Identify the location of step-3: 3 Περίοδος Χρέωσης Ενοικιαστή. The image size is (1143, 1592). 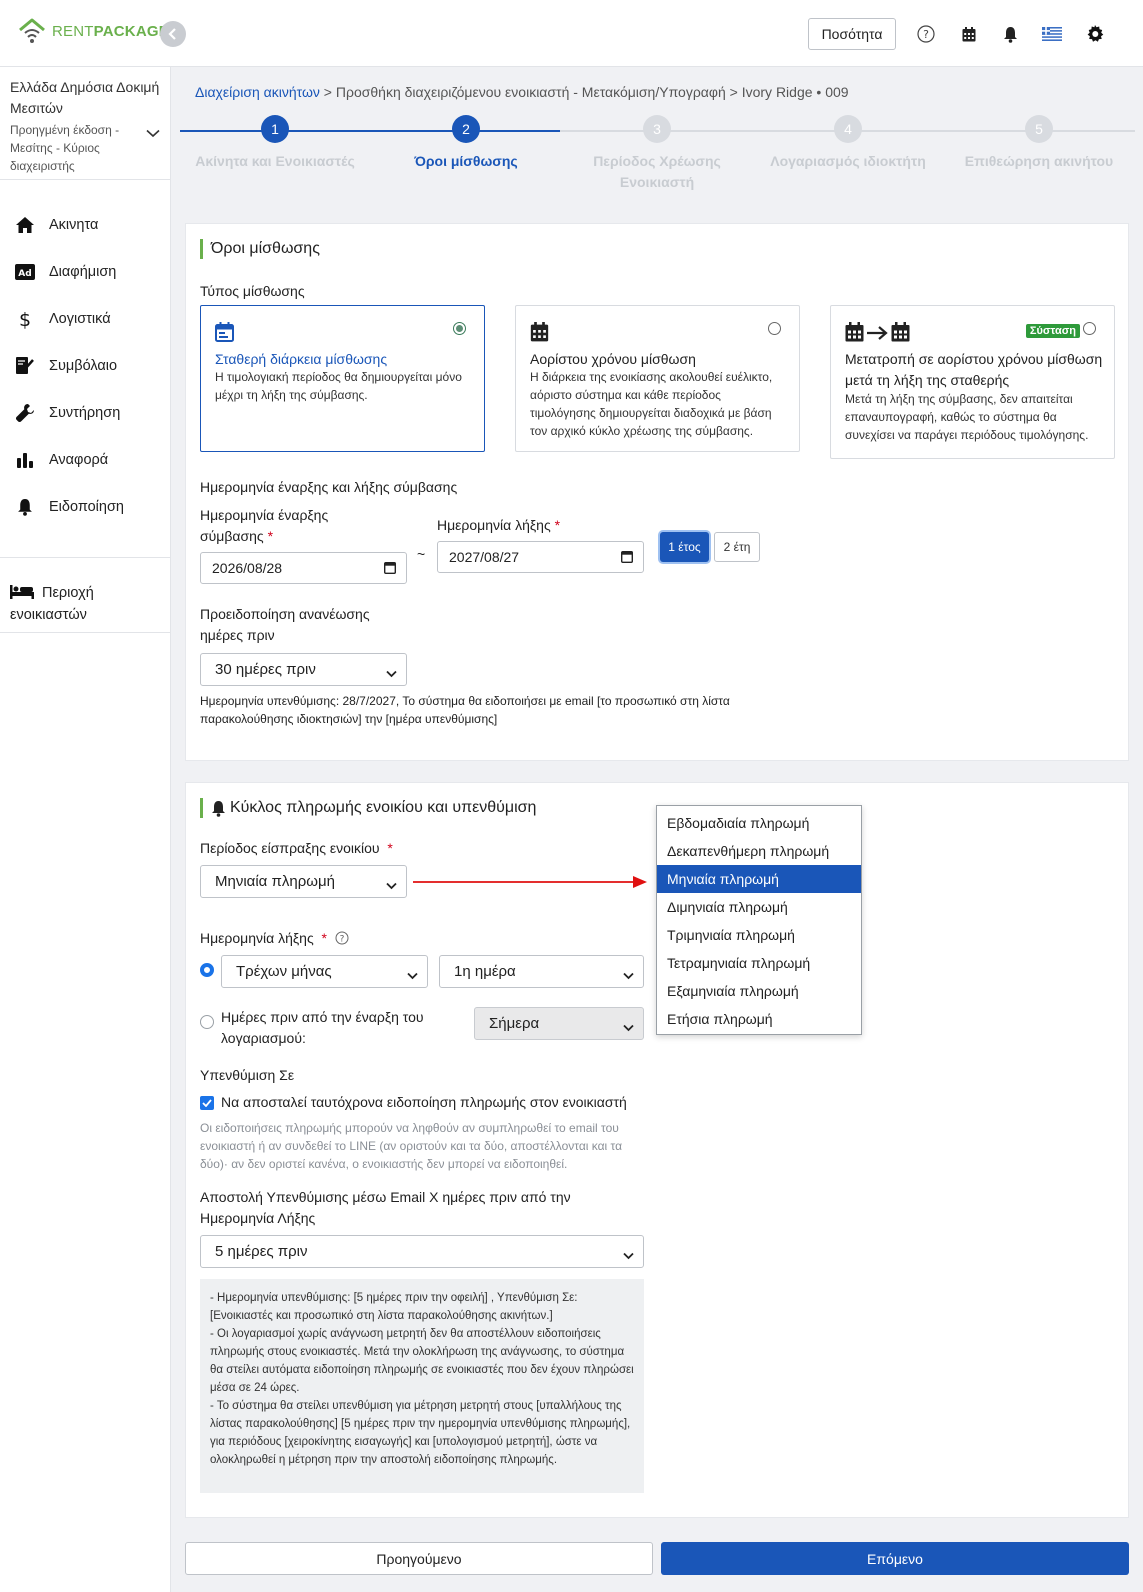
(657, 154).